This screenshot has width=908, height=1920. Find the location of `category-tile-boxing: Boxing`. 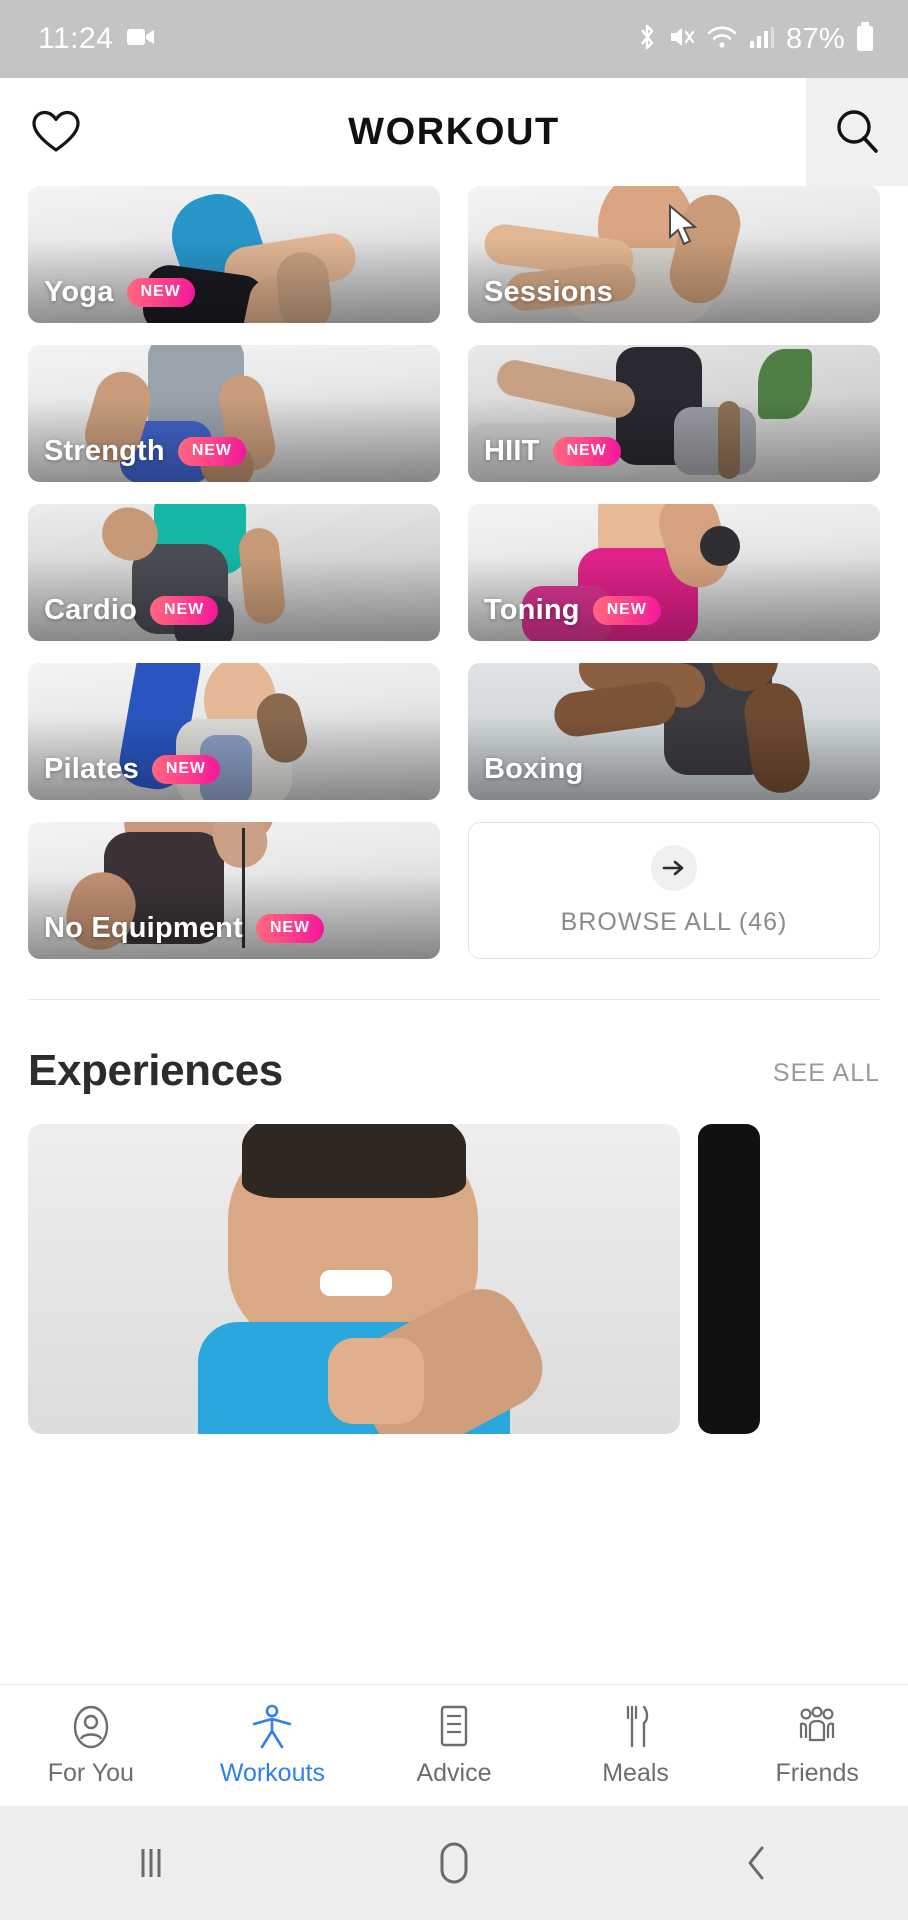

category-tile-boxing: Boxing is located at coordinates (674, 731).